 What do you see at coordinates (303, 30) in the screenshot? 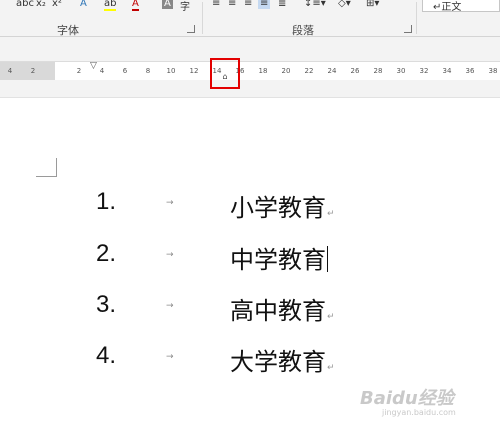
I see `paragraph-group-label: 段落` at bounding box center [303, 30].